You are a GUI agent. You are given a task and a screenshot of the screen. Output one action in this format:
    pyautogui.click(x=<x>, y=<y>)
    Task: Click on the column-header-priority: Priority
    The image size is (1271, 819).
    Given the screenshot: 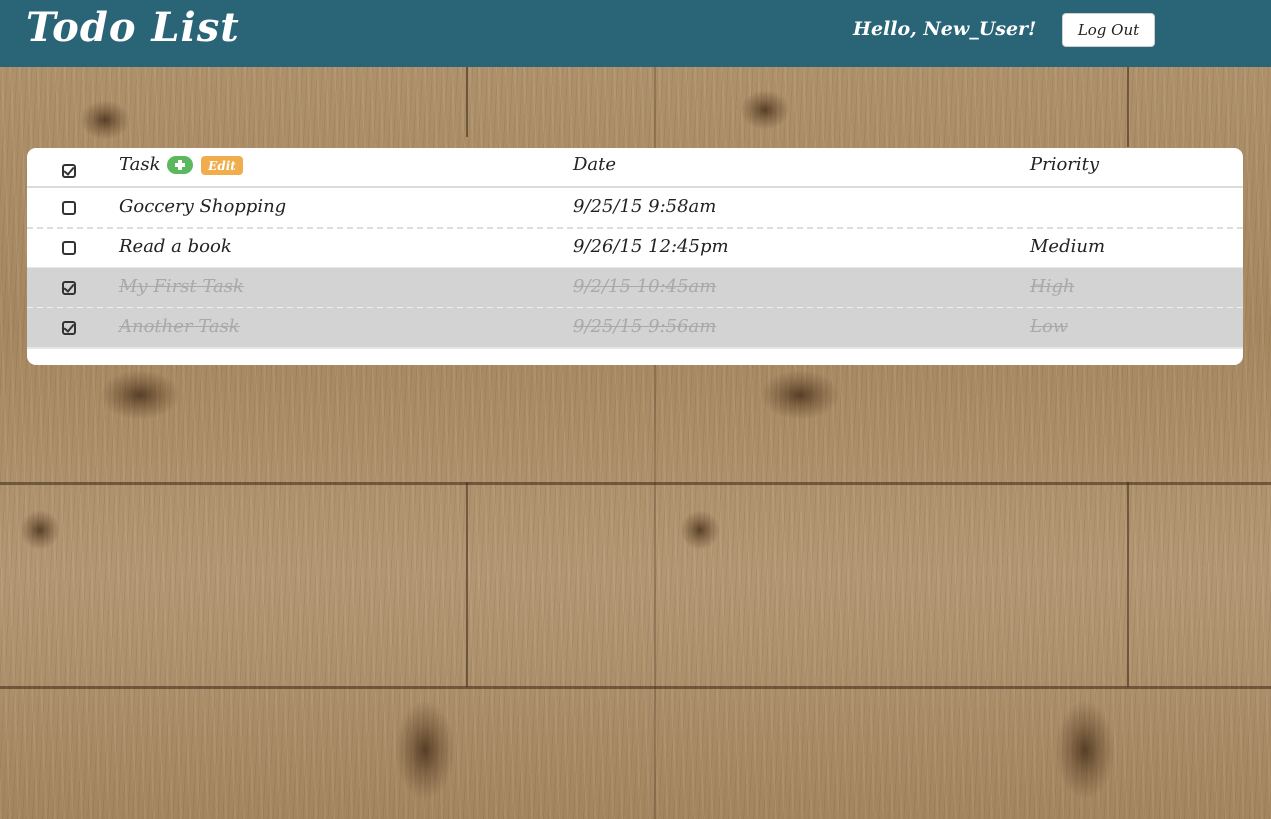 What is the action you would take?
    pyautogui.click(x=1065, y=164)
    